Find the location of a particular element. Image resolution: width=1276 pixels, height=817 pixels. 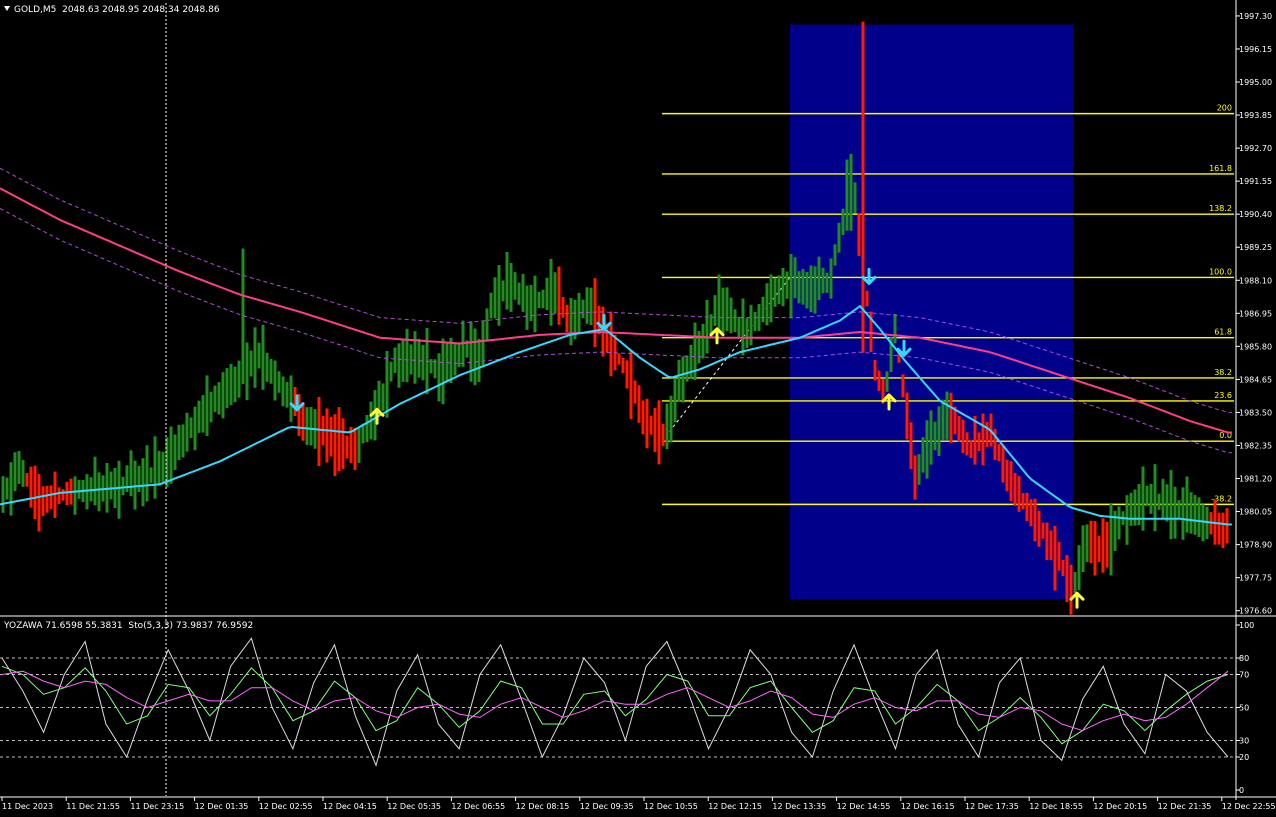

time-tick-label: 12 Dec 12:15 is located at coordinates (735, 806).